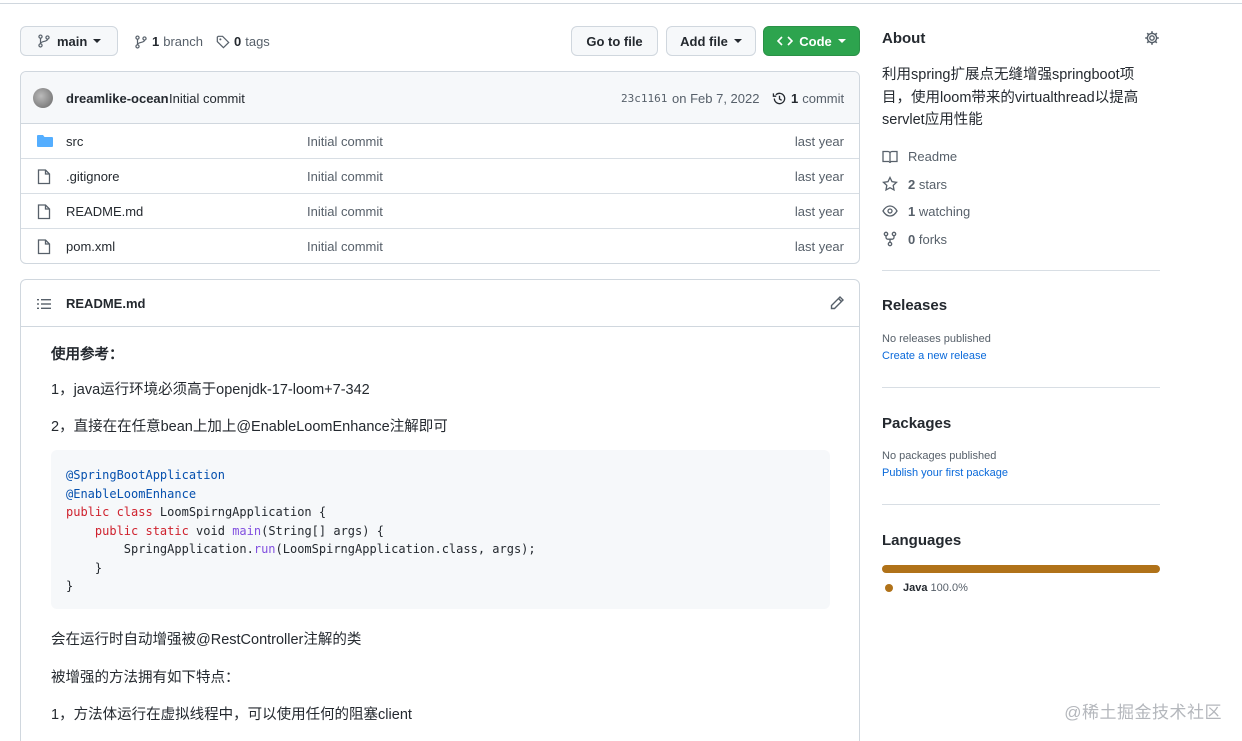 The width and height of the screenshot is (1242, 741). I want to click on code-button: Code, so click(811, 41).